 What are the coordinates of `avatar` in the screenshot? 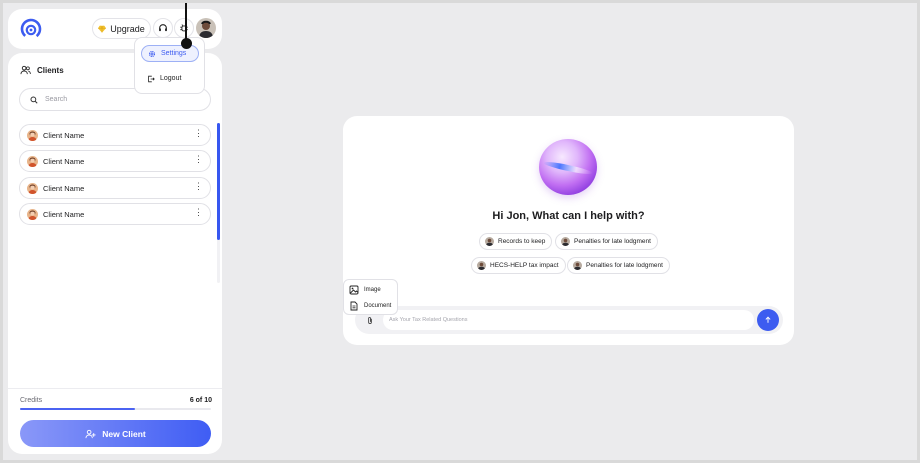 It's located at (206, 28).